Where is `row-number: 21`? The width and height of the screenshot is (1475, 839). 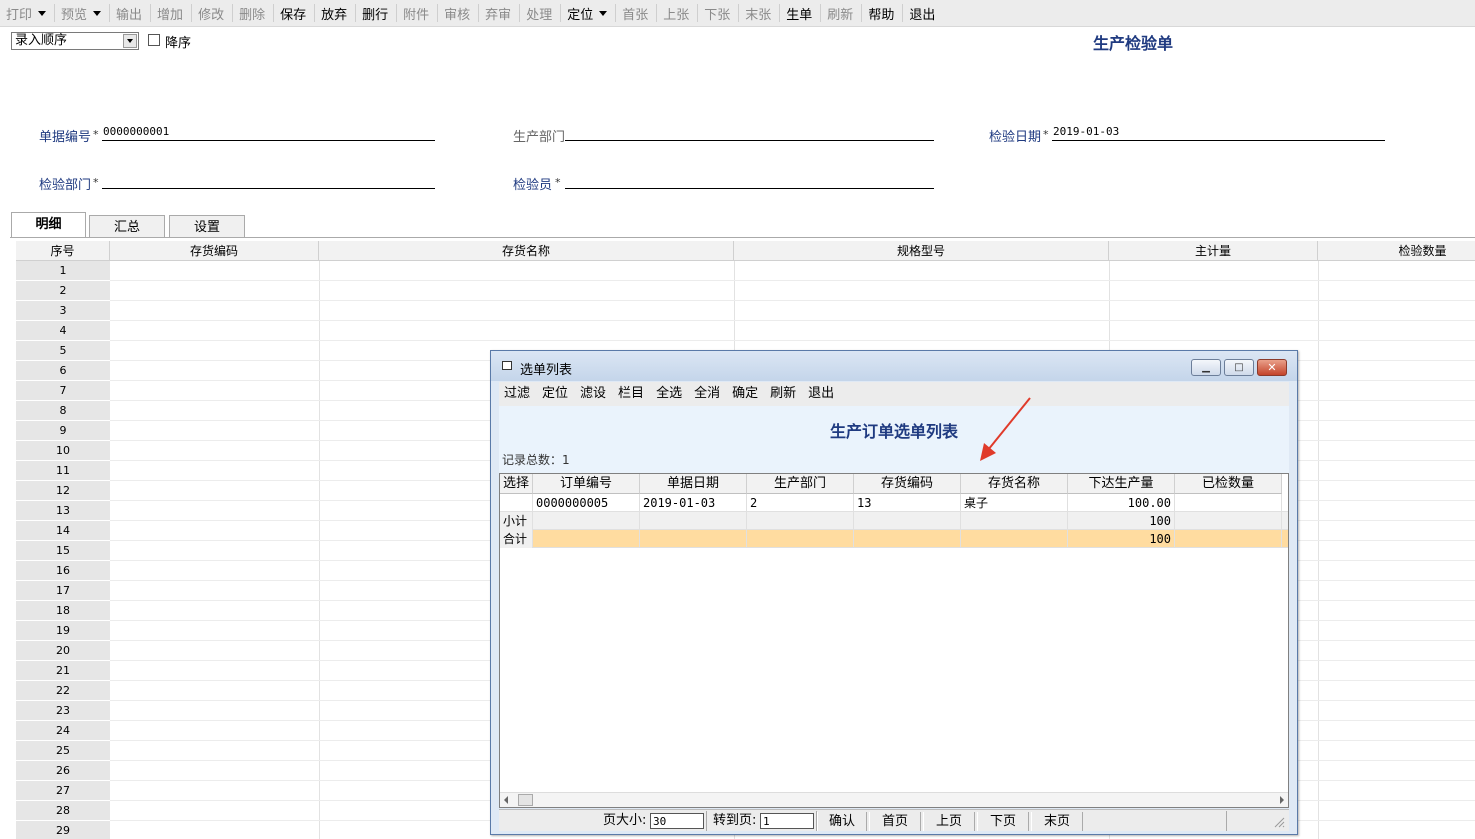
row-number: 21 is located at coordinates (63, 671).